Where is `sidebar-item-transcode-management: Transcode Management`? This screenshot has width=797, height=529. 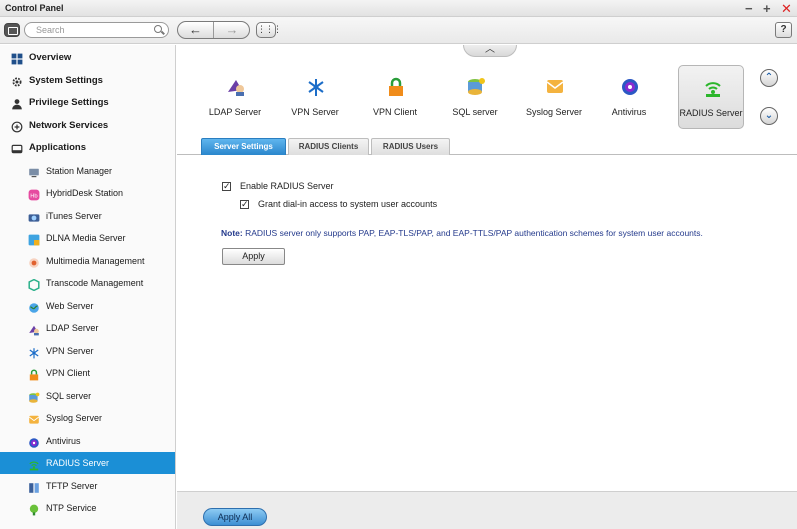
sidebar-item-transcode-management: Transcode Management is located at coordinates (87, 283).